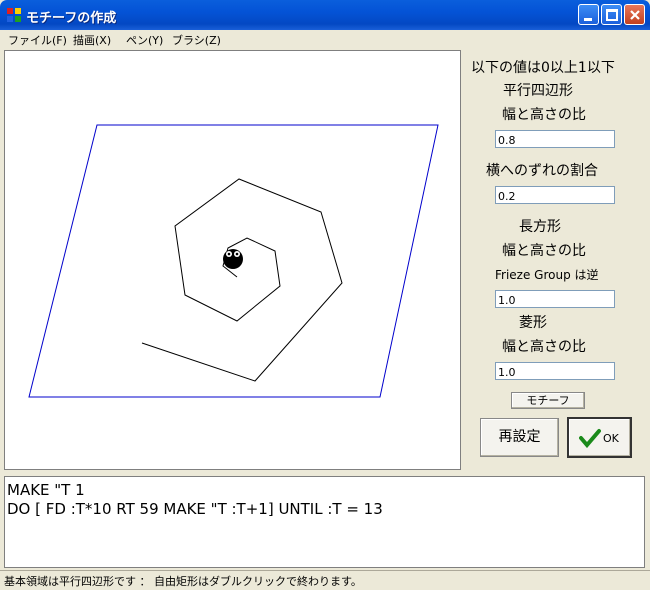  I want to click on menu-brush: ブラシ(Z), so click(196, 40).